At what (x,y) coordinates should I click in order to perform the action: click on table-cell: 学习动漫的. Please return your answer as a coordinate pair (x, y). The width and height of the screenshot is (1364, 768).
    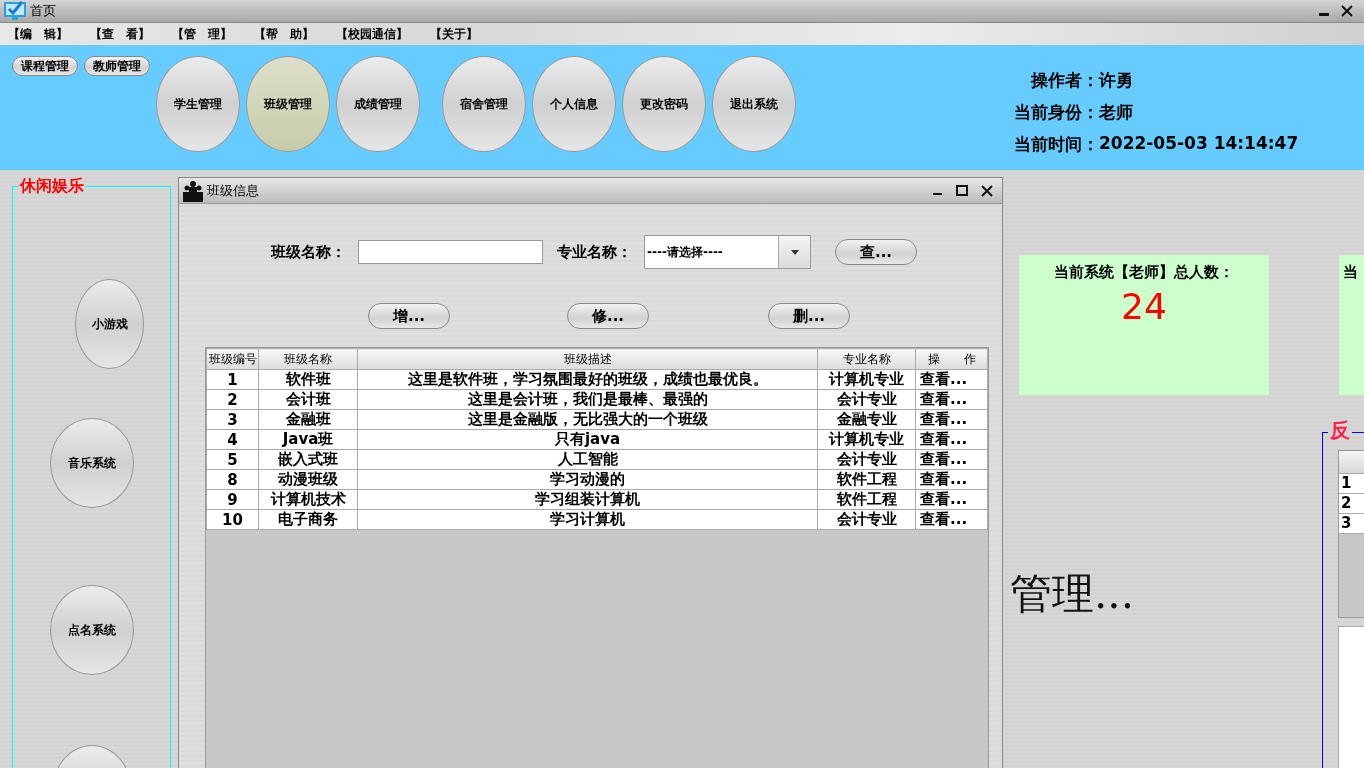
    Looking at the image, I should click on (587, 479).